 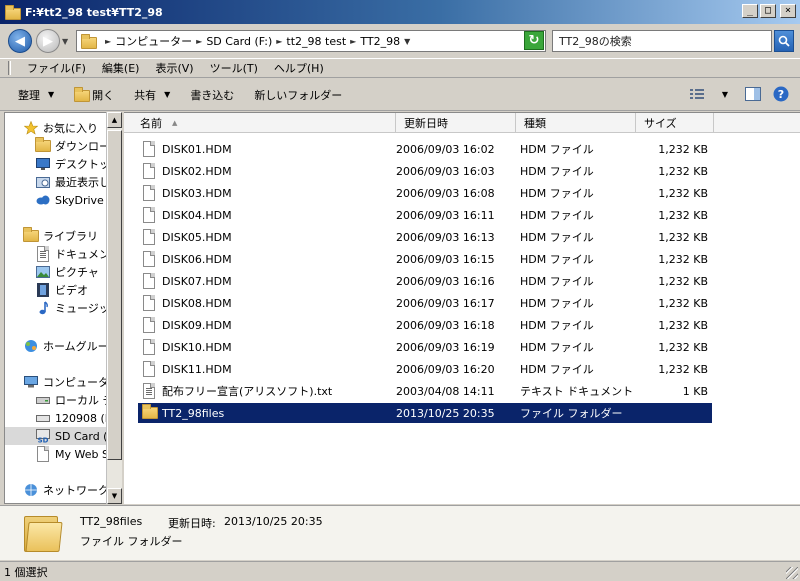 I want to click on menu-bar: ファイル(F) 編集(E) 表示(V) ツール(T) ヘルプ(H), so click(x=400, y=68).